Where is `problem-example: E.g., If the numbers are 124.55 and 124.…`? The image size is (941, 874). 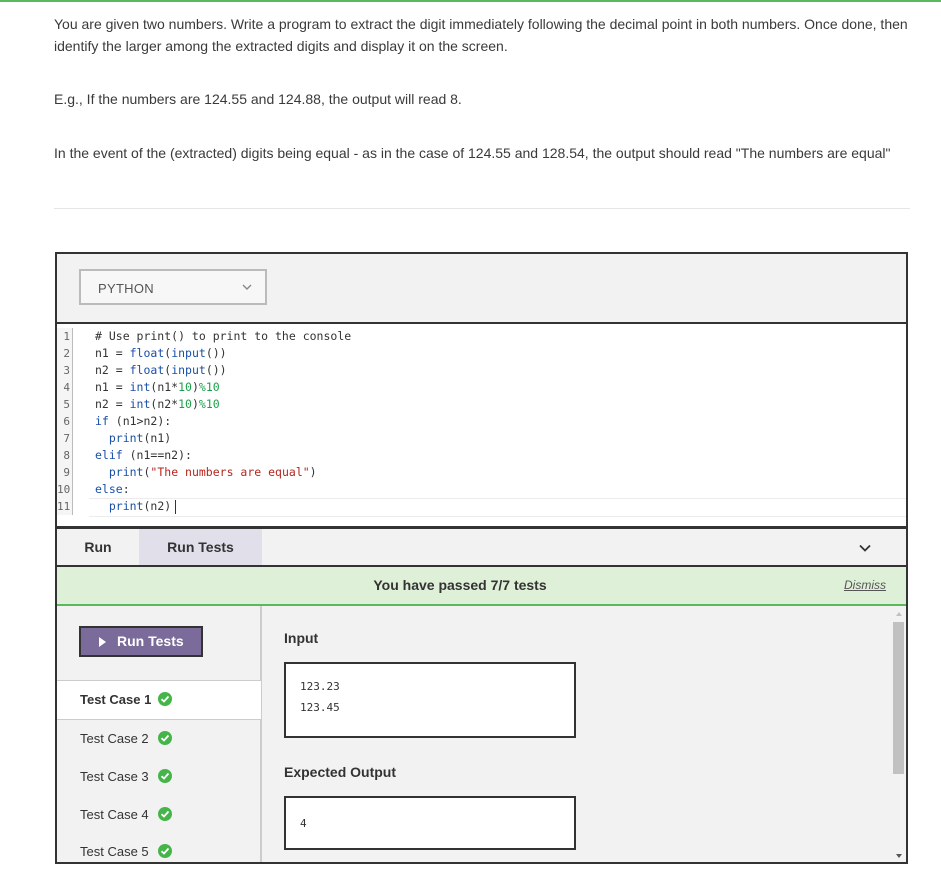
problem-example: E.g., If the numbers are 124.55 and 124.… is located at coordinates (484, 99).